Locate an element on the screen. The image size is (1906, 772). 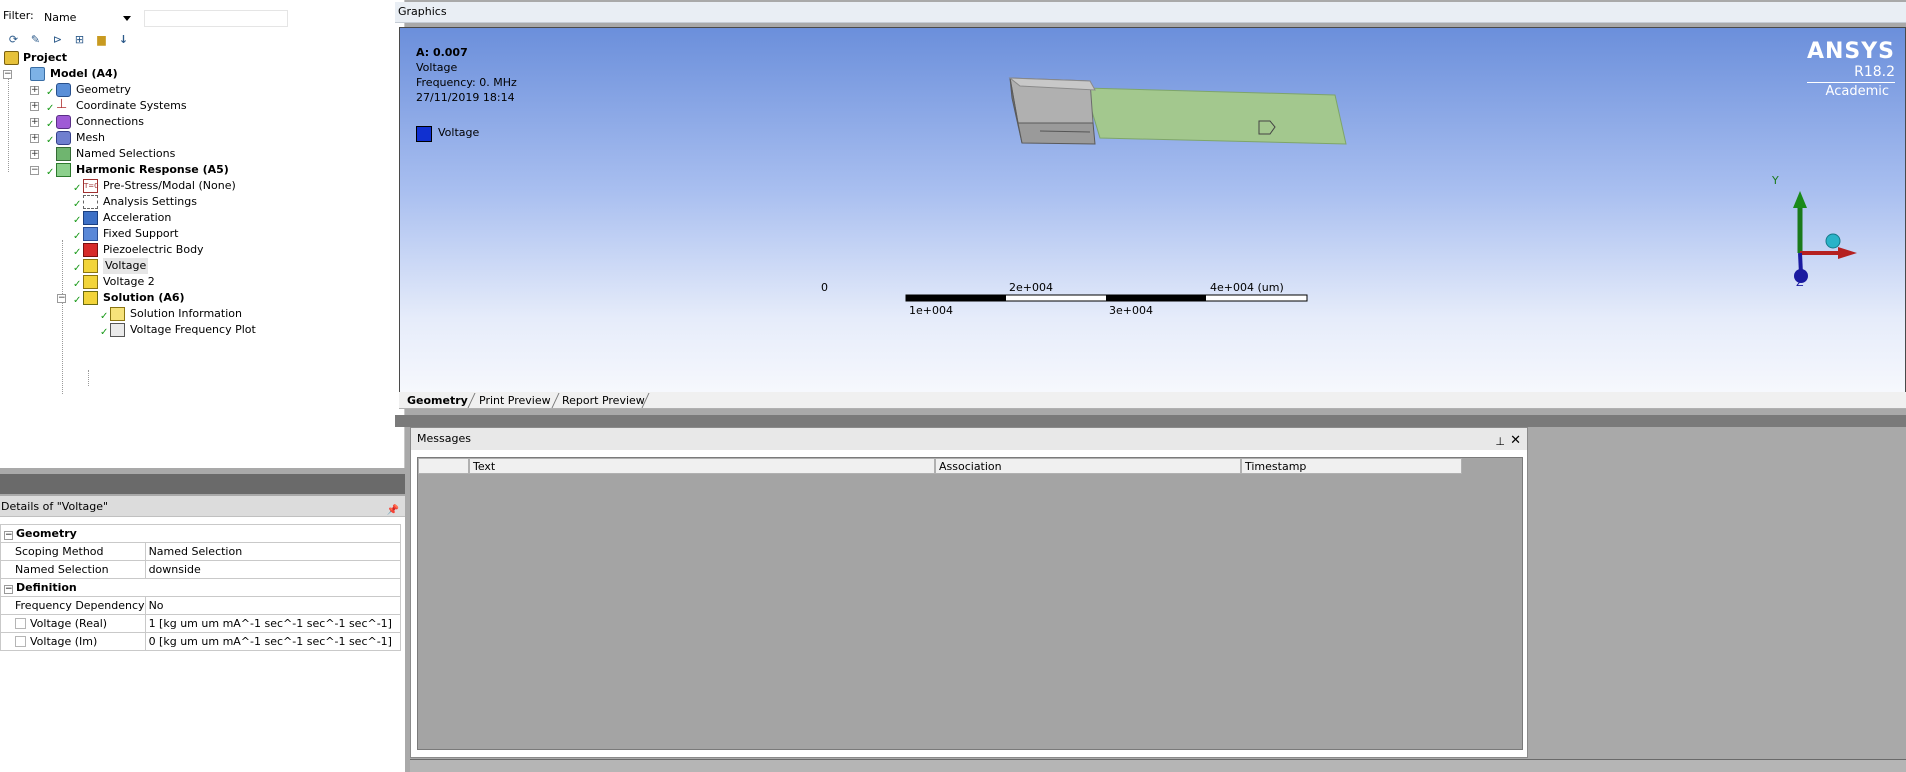
frequency-plot-icon is located at coordinates (117, 330).